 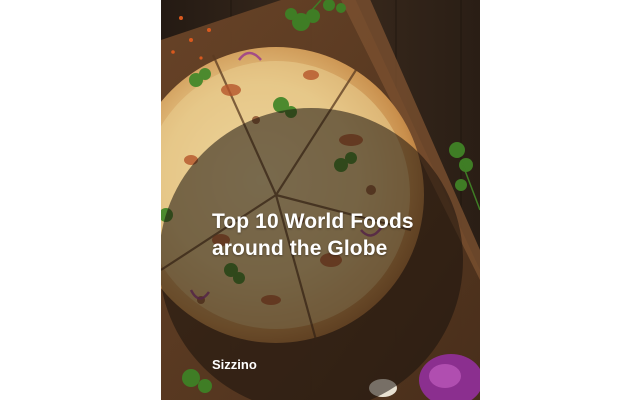 I want to click on cover-title: Top 10 World Foods around the Globe, so click(x=332, y=235).